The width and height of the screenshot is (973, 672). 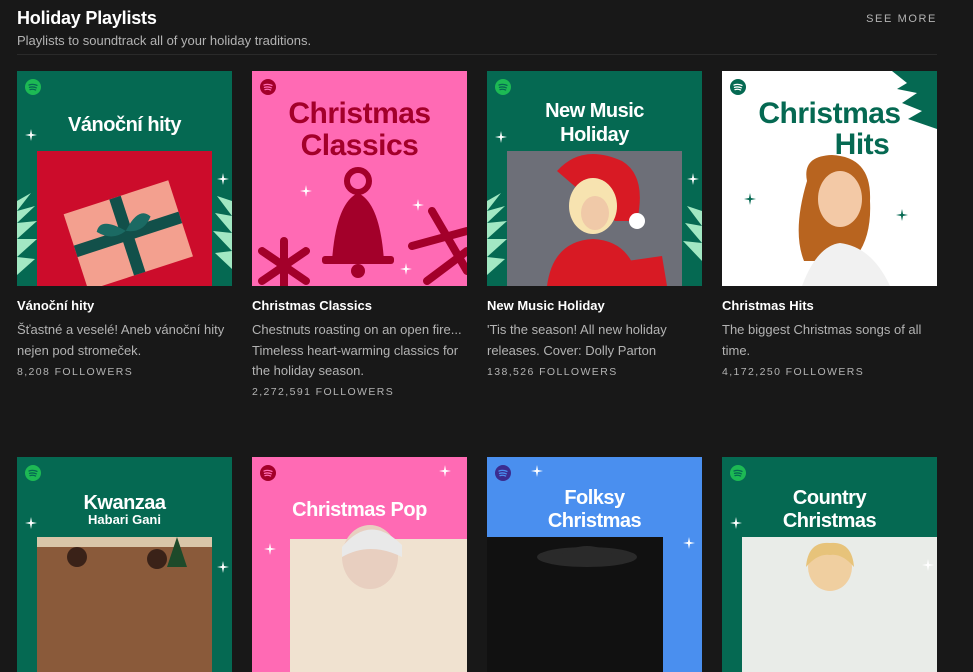 What do you see at coordinates (552, 372) in the screenshot?
I see `card-followers: 138,526 FOLLOWERS` at bounding box center [552, 372].